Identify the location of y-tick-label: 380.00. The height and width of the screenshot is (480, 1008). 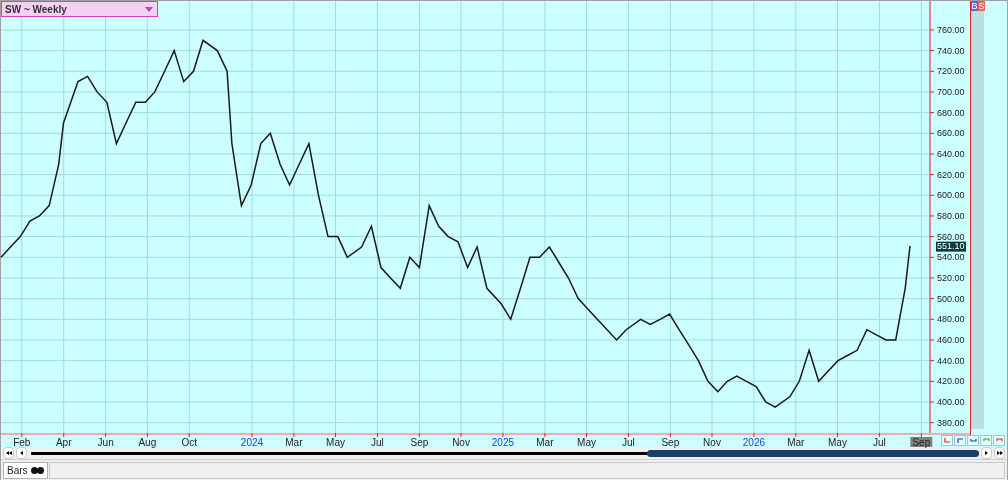
(951, 422).